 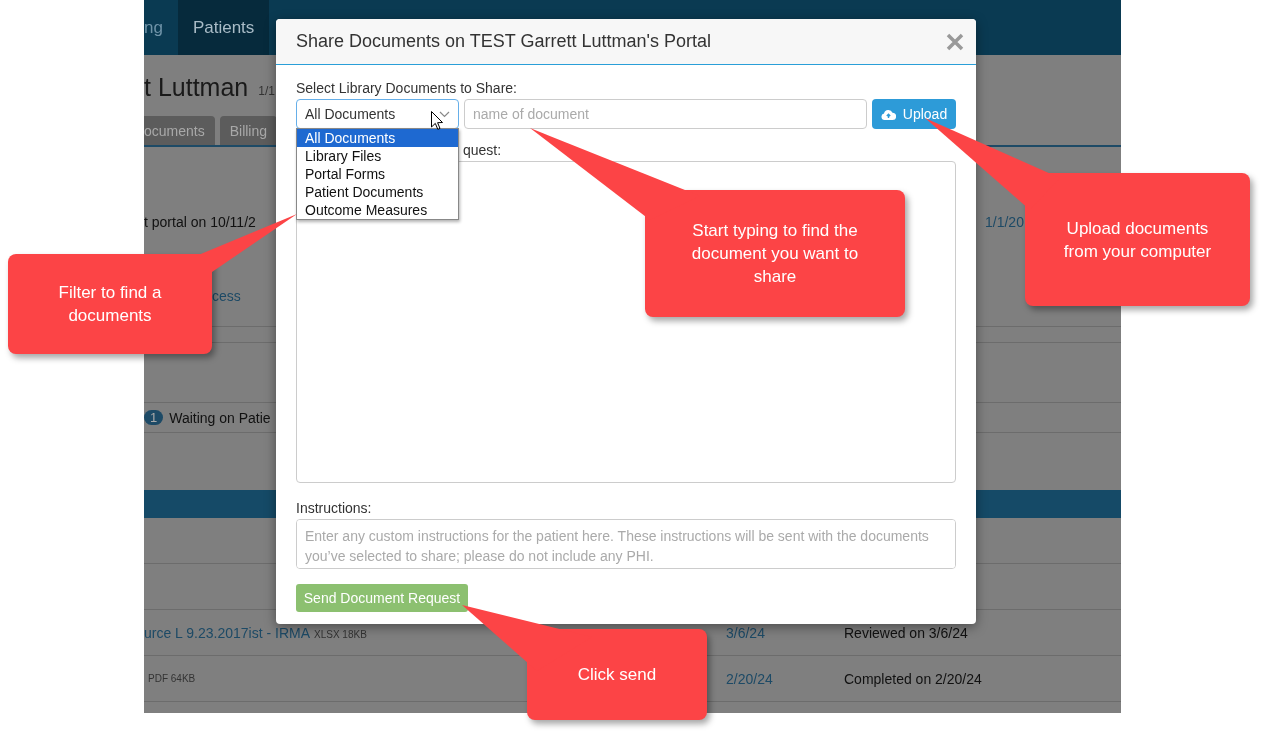 What do you see at coordinates (377, 174) in the screenshot?
I see `dropdown-option: Portal Forms` at bounding box center [377, 174].